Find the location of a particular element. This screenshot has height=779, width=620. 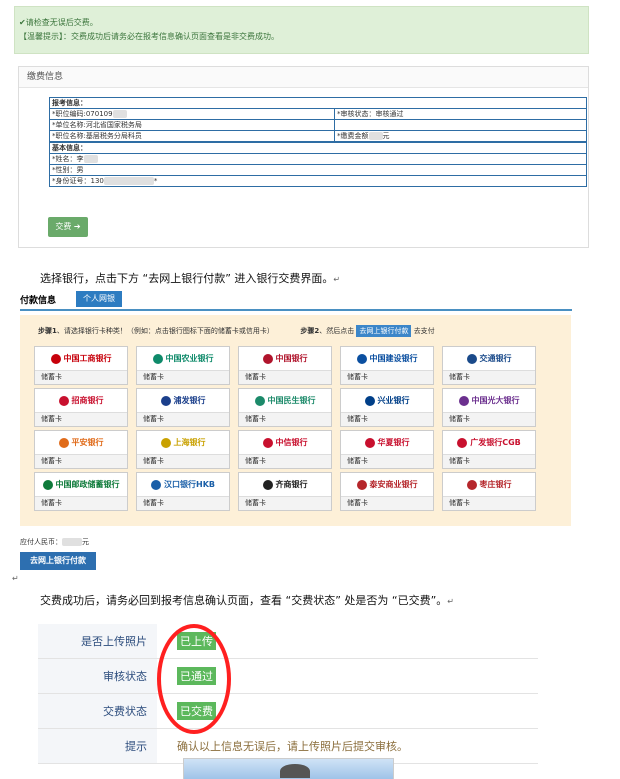

bank-name: 泰安商业银行 is located at coordinates (393, 484).